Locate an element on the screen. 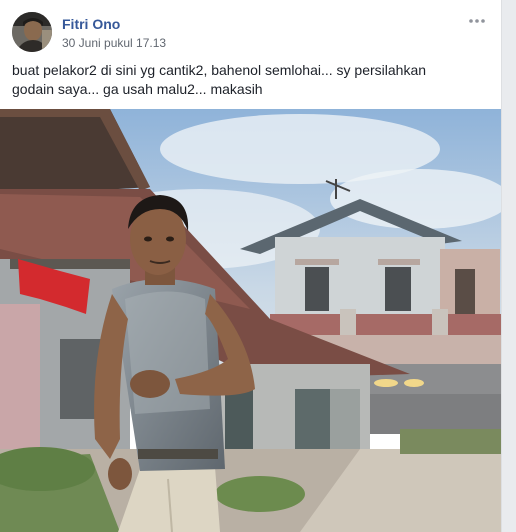  avatar-image is located at coordinates (32, 32).